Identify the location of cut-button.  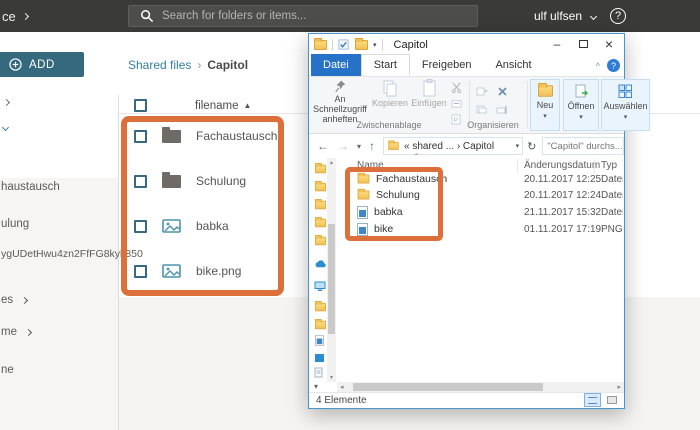
(456, 87).